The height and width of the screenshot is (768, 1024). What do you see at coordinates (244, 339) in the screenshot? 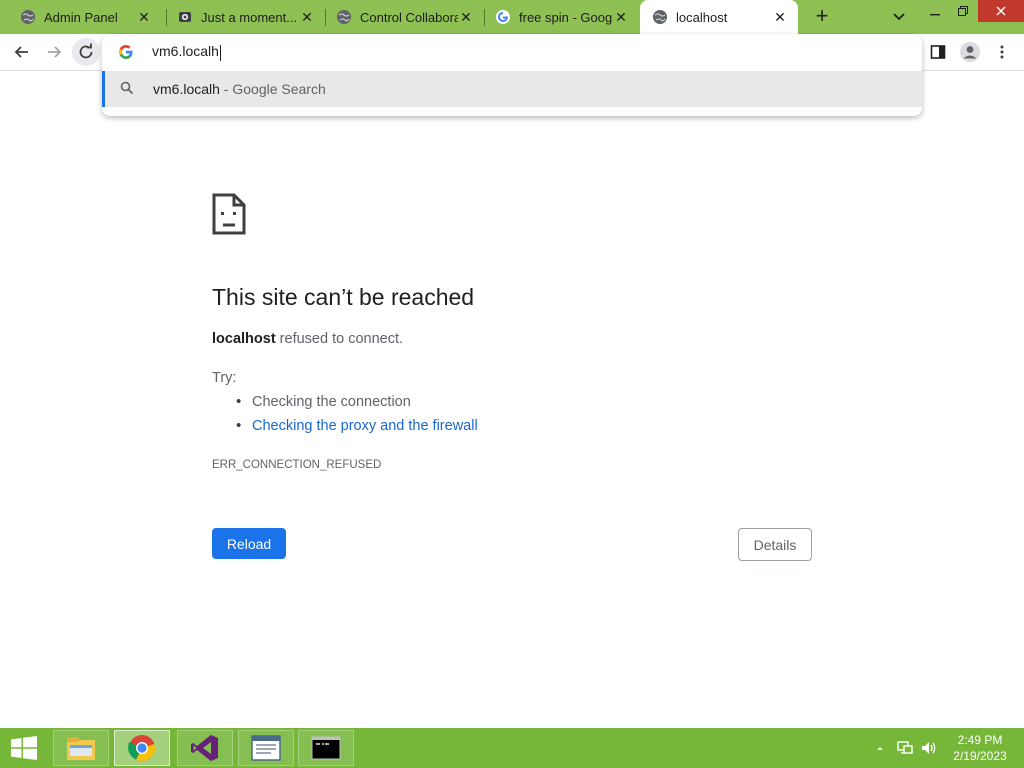
I see `error-host: localhost` at bounding box center [244, 339].